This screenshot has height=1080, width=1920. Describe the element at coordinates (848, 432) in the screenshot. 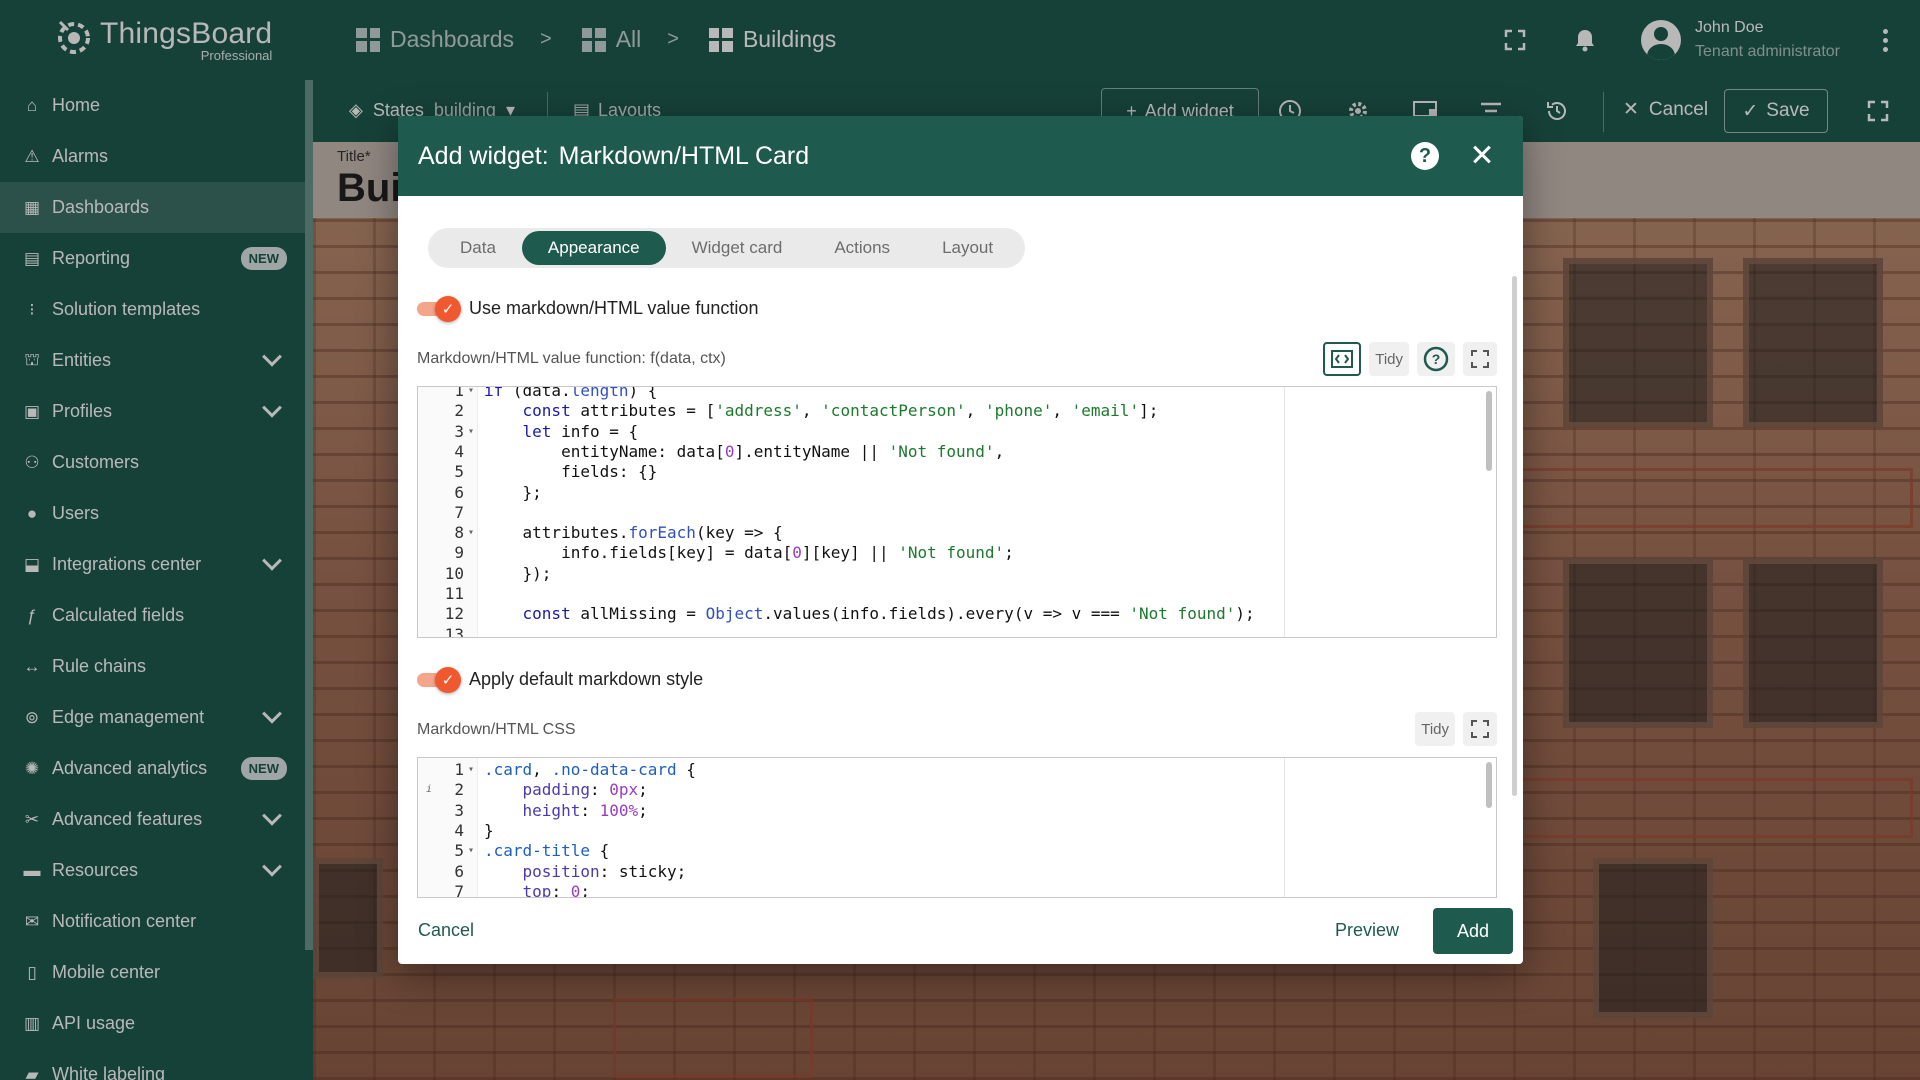

I see `code-line: 3 ▾ let info = {` at that location.